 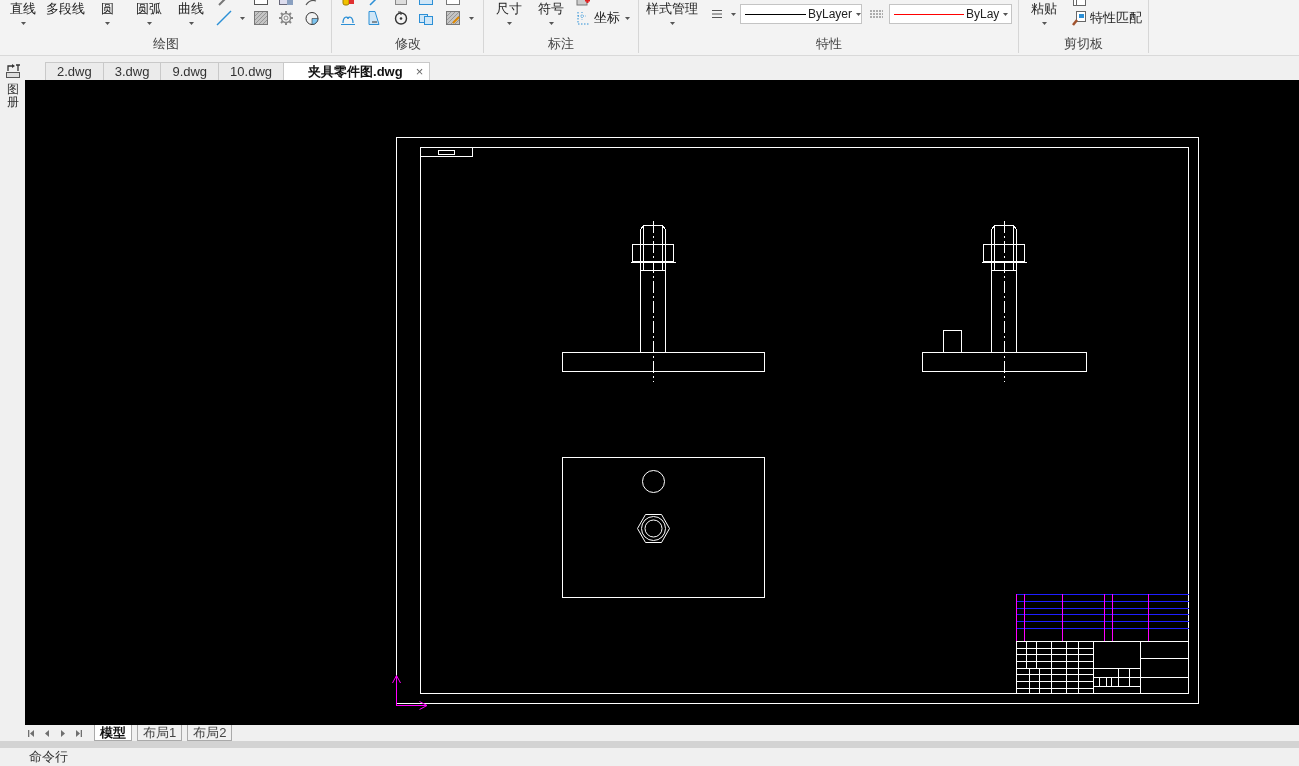 What do you see at coordinates (1106, 18) in the screenshot?
I see `tool-button: 特性匹配` at bounding box center [1106, 18].